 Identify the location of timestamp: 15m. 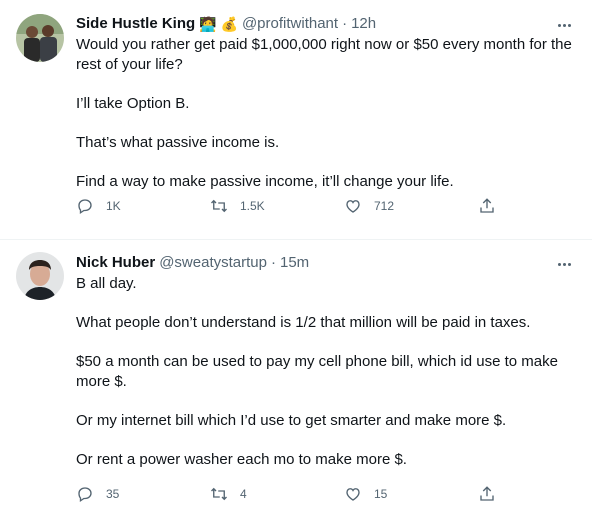
(294, 263).